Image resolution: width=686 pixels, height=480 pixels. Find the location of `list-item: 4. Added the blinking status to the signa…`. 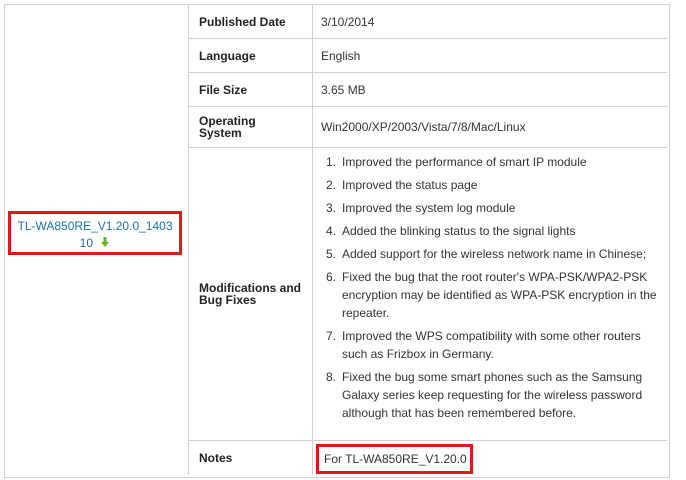

list-item: 4. Added the blinking status to the signa… is located at coordinates (451, 231).